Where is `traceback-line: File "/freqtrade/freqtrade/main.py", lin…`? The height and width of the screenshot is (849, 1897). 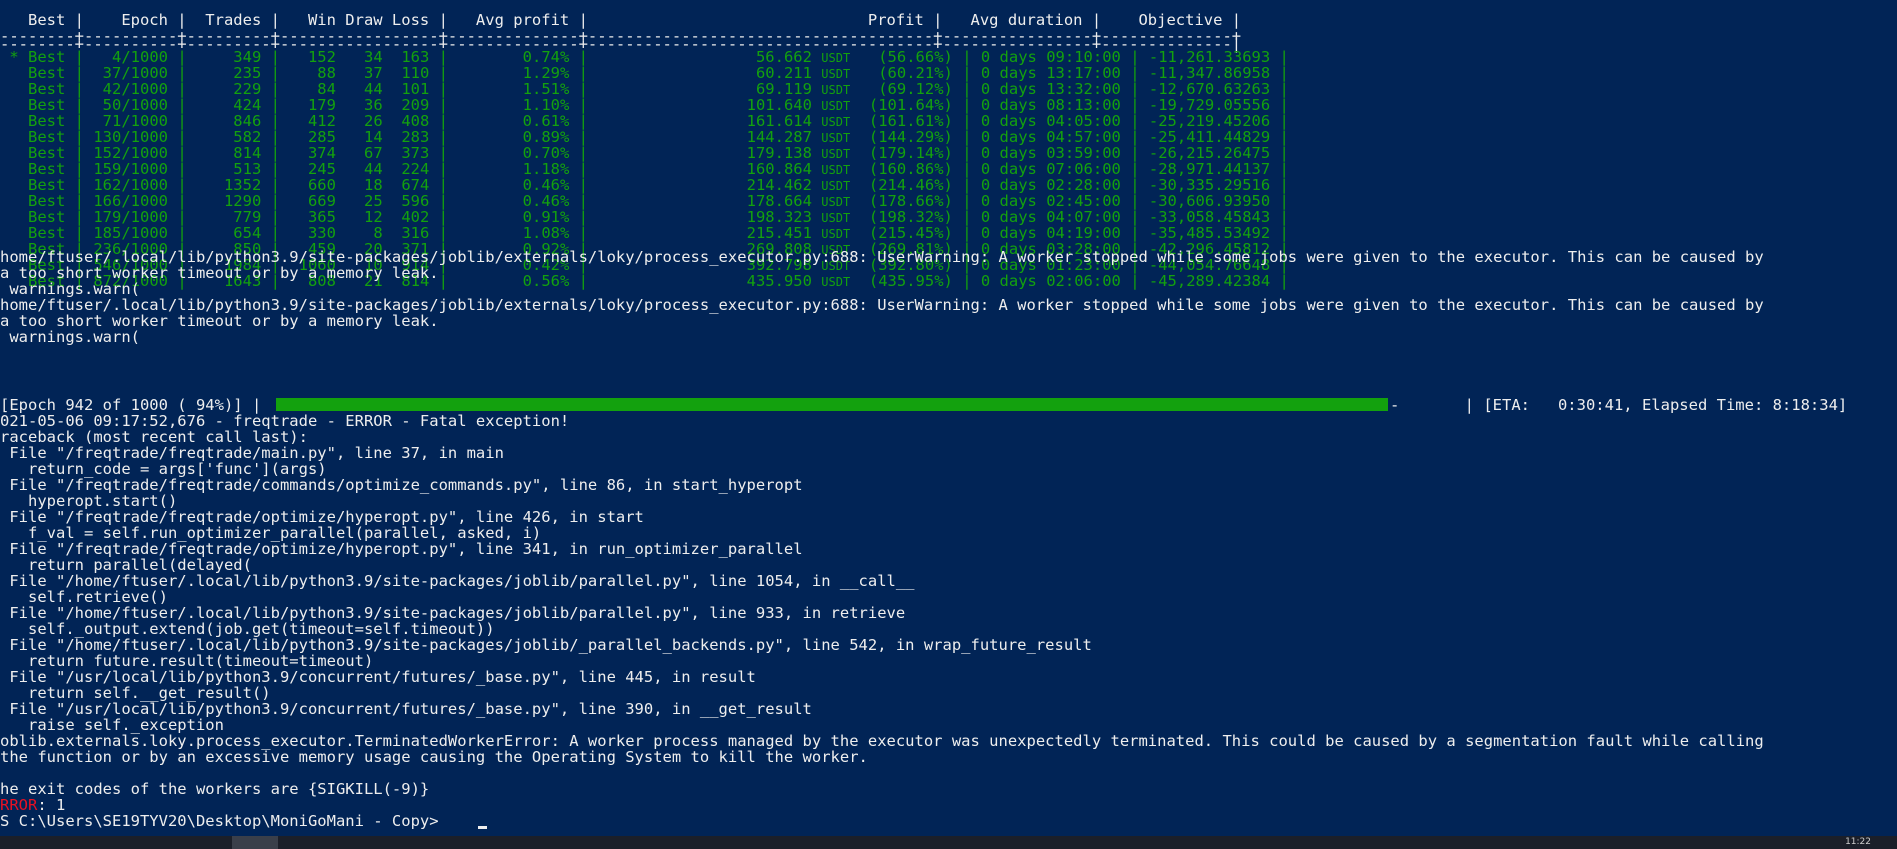
traceback-line: File "/freqtrade/freqtrade/main.py", lin… is located at coordinates (252, 453).